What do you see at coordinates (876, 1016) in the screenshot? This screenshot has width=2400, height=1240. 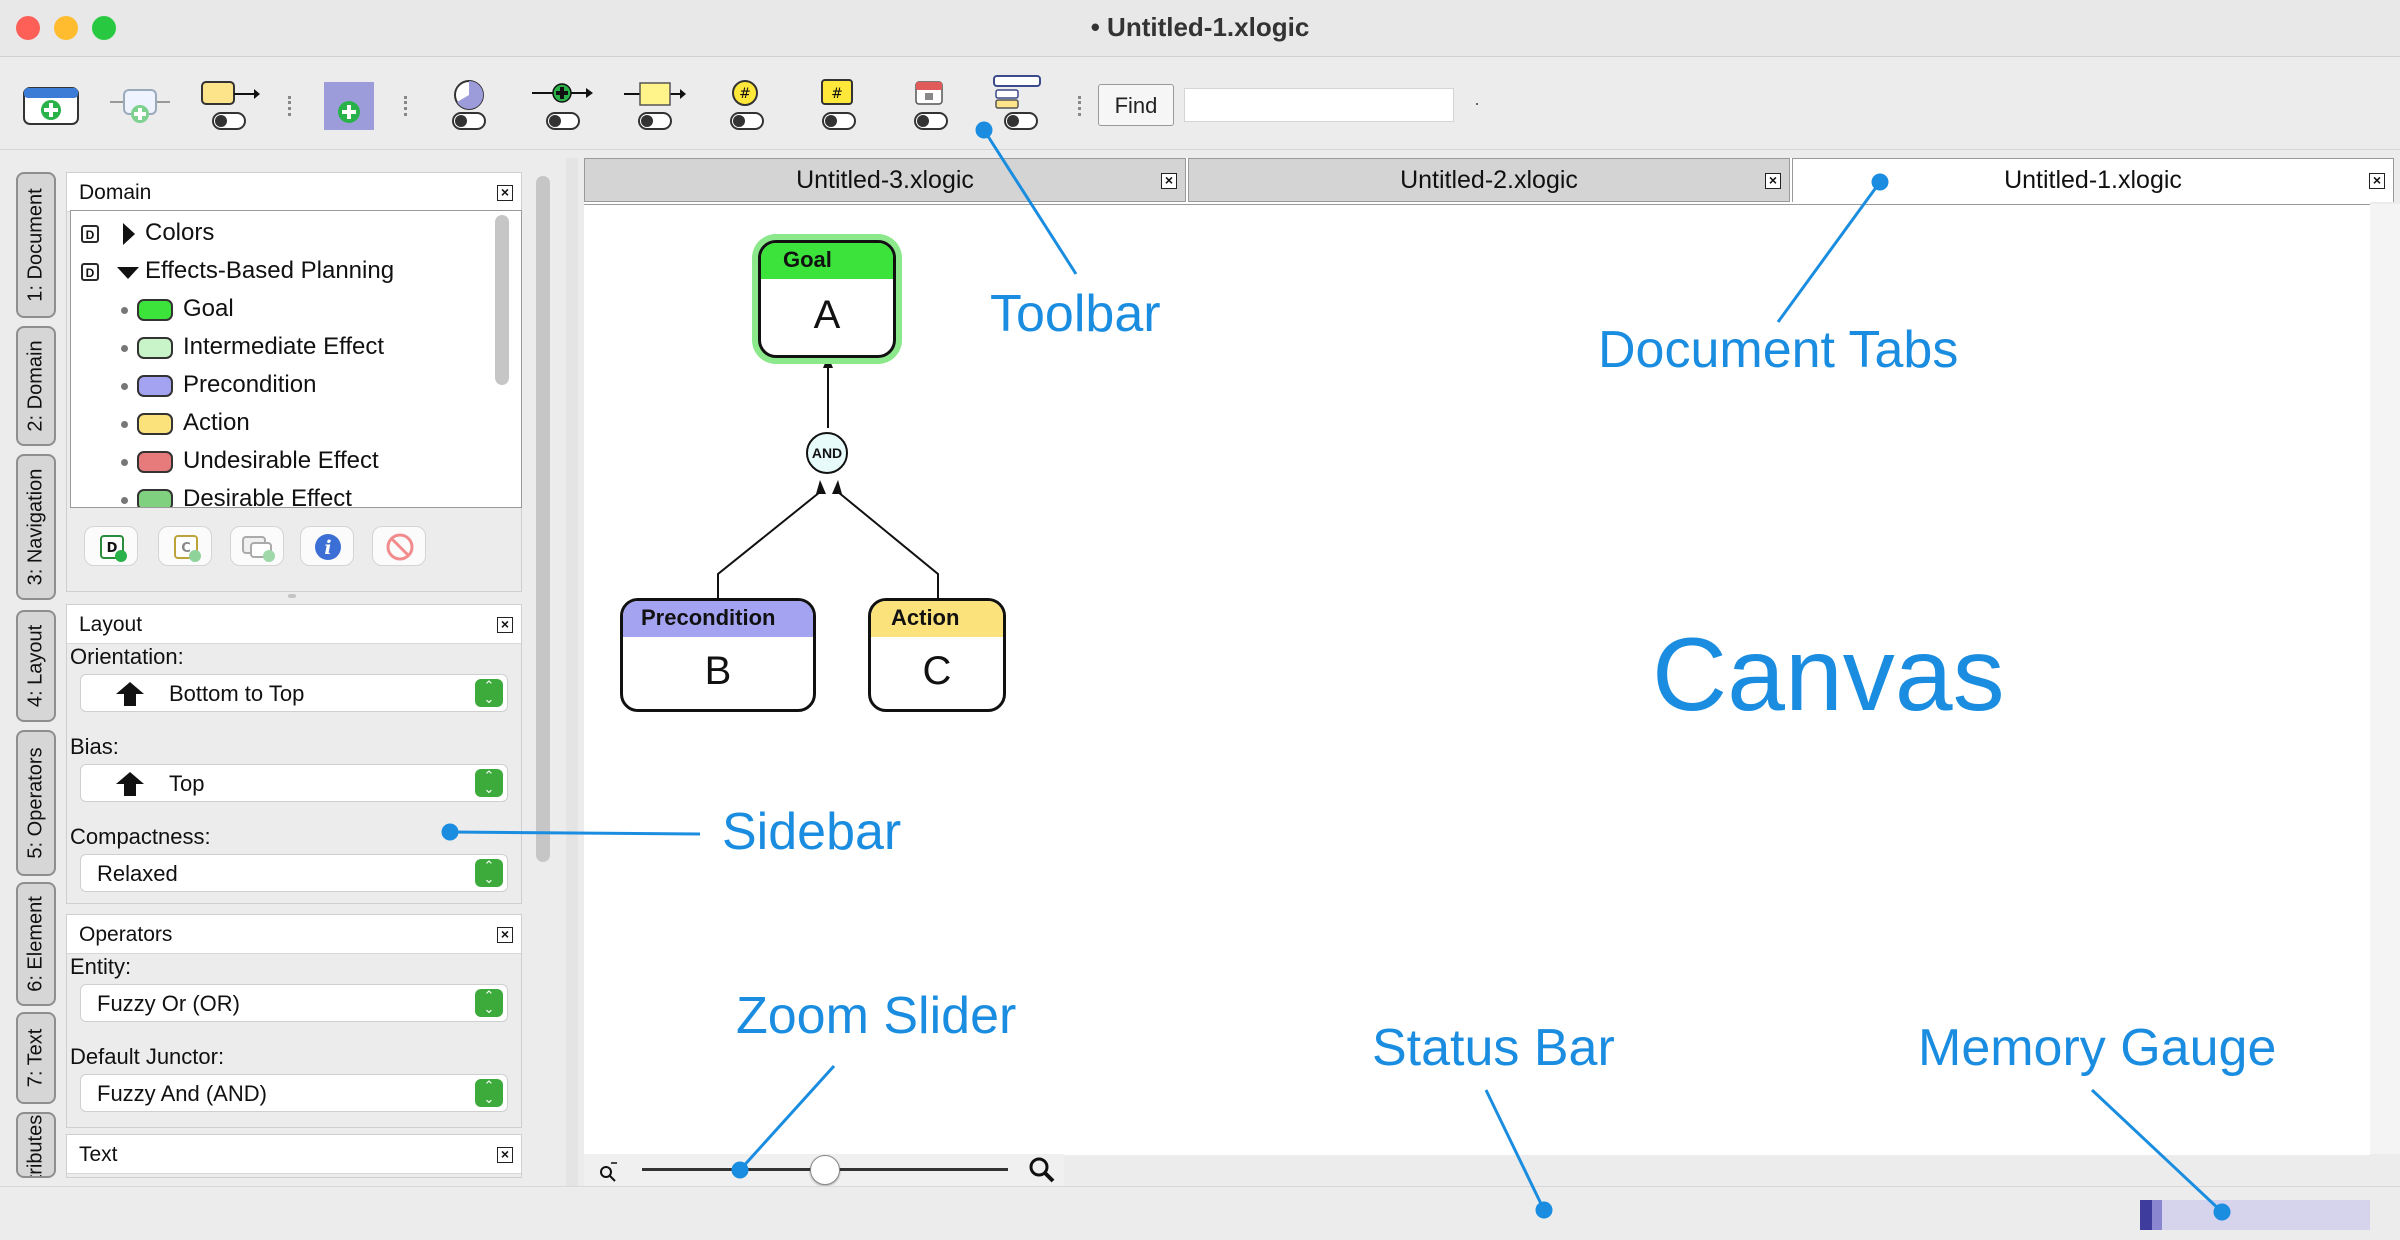 I see `annotation-zoom-slider: Zoom Slider` at bounding box center [876, 1016].